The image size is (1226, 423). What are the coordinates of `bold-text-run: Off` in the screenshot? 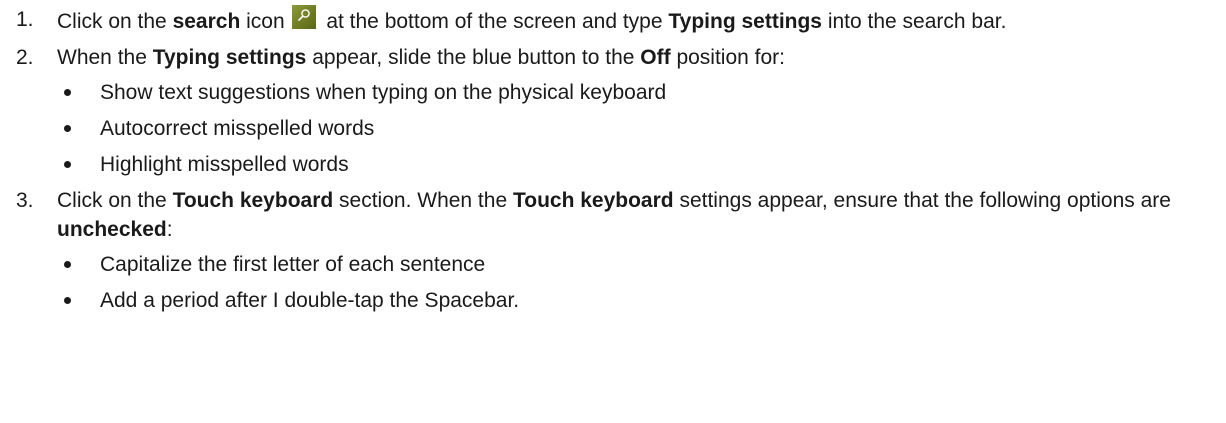 It's located at (655, 57).